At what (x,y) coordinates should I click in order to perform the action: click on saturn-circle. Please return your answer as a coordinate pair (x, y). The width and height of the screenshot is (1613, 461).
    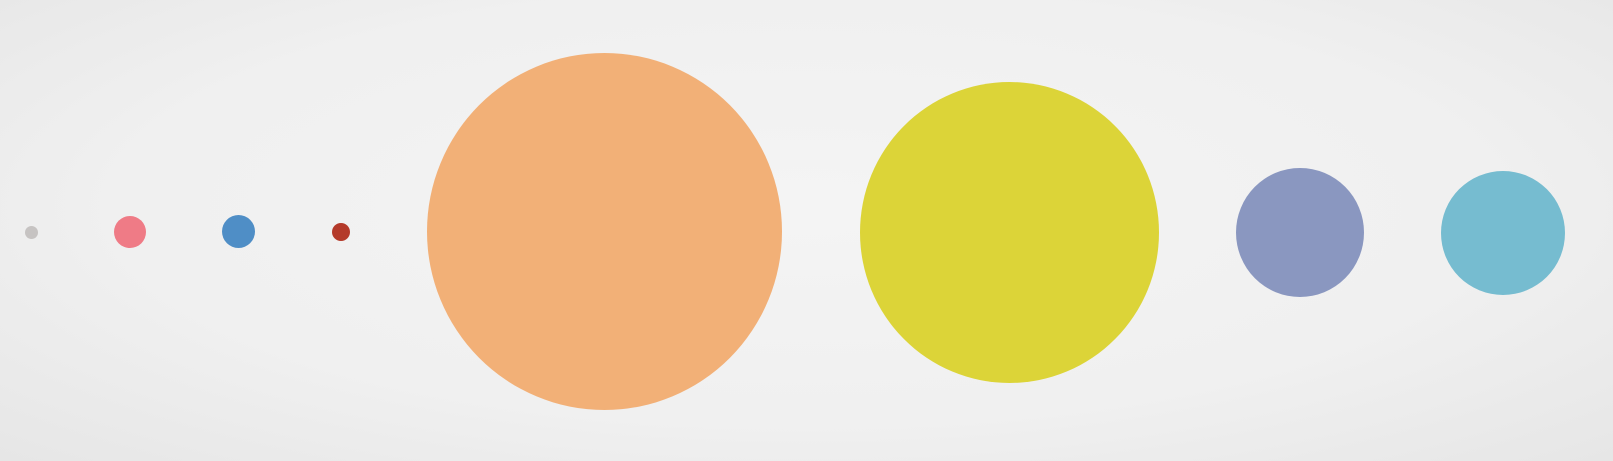
    Looking at the image, I should click on (1009, 232).